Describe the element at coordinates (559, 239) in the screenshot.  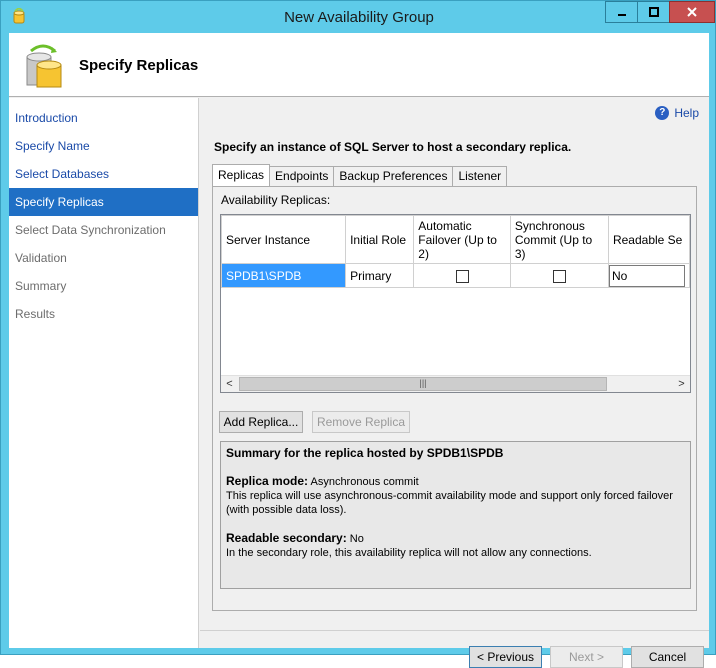
I see `col-synchronous-commit: Synchronous Commit (Up to 3)` at that location.